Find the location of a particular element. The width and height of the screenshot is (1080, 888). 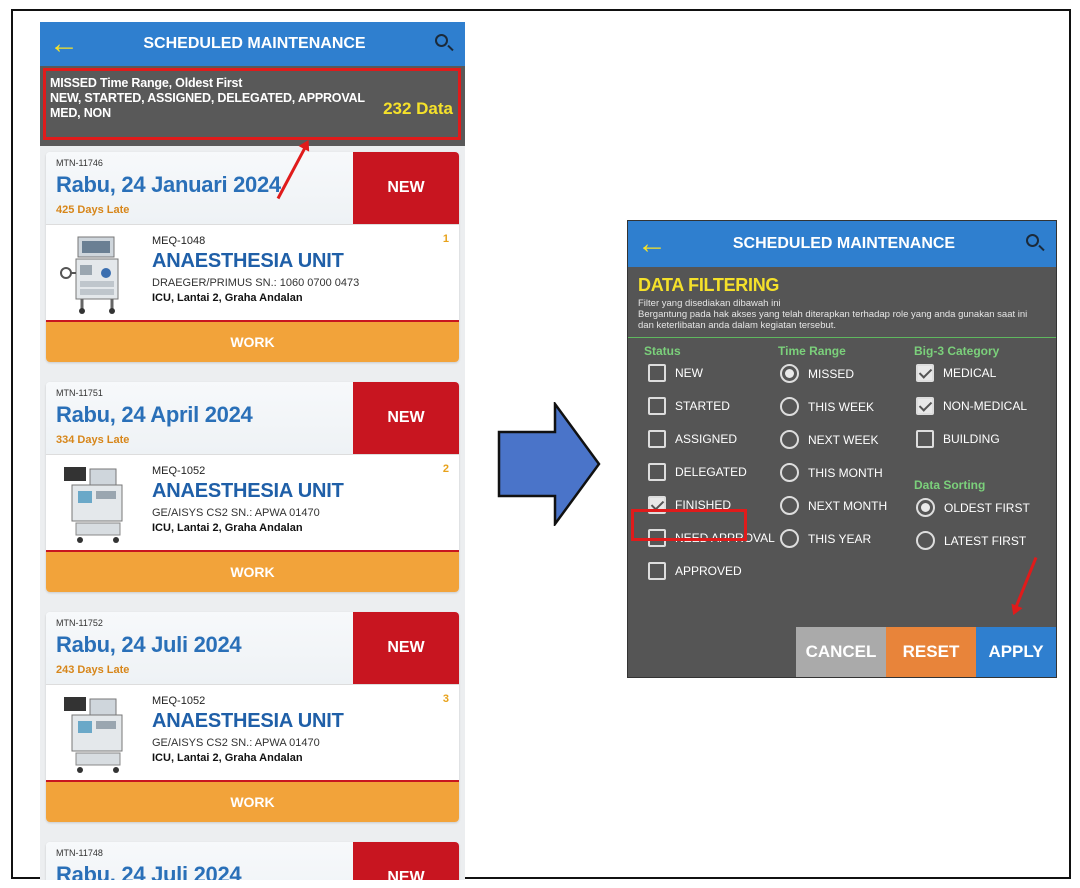

sort-option-oldest: OLDEST FIRST is located at coordinates (973, 507).